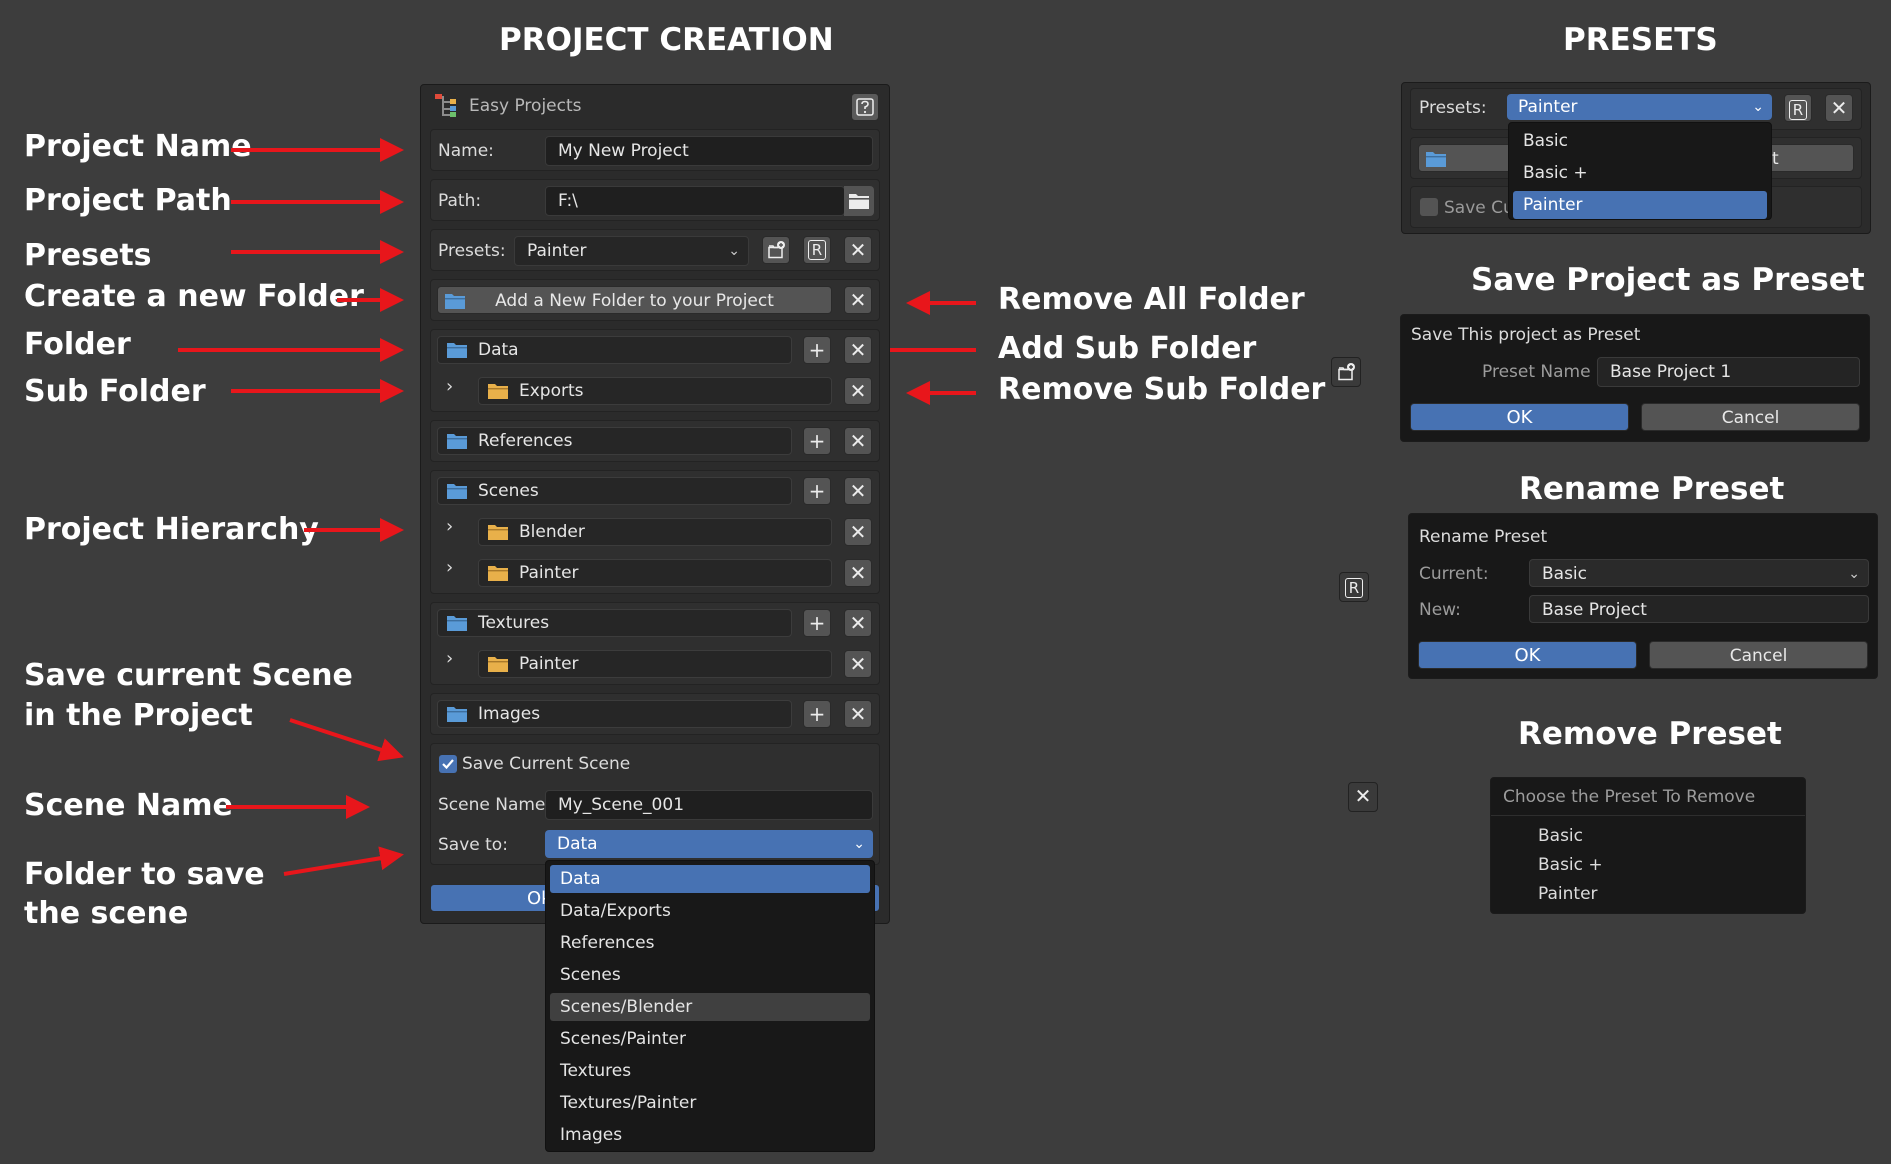 The image size is (1891, 1164). I want to click on save-preset-icon, so click(776, 250).